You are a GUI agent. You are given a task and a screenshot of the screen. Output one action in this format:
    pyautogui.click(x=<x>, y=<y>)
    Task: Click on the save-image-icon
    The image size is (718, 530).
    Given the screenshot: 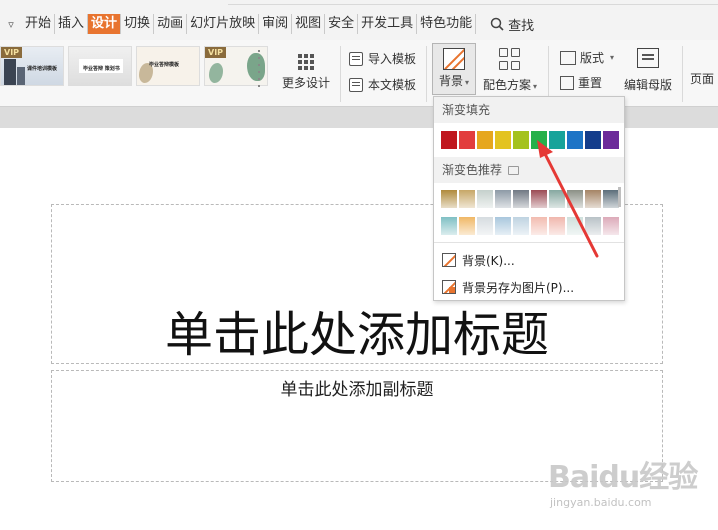 What is the action you would take?
    pyautogui.click(x=449, y=287)
    